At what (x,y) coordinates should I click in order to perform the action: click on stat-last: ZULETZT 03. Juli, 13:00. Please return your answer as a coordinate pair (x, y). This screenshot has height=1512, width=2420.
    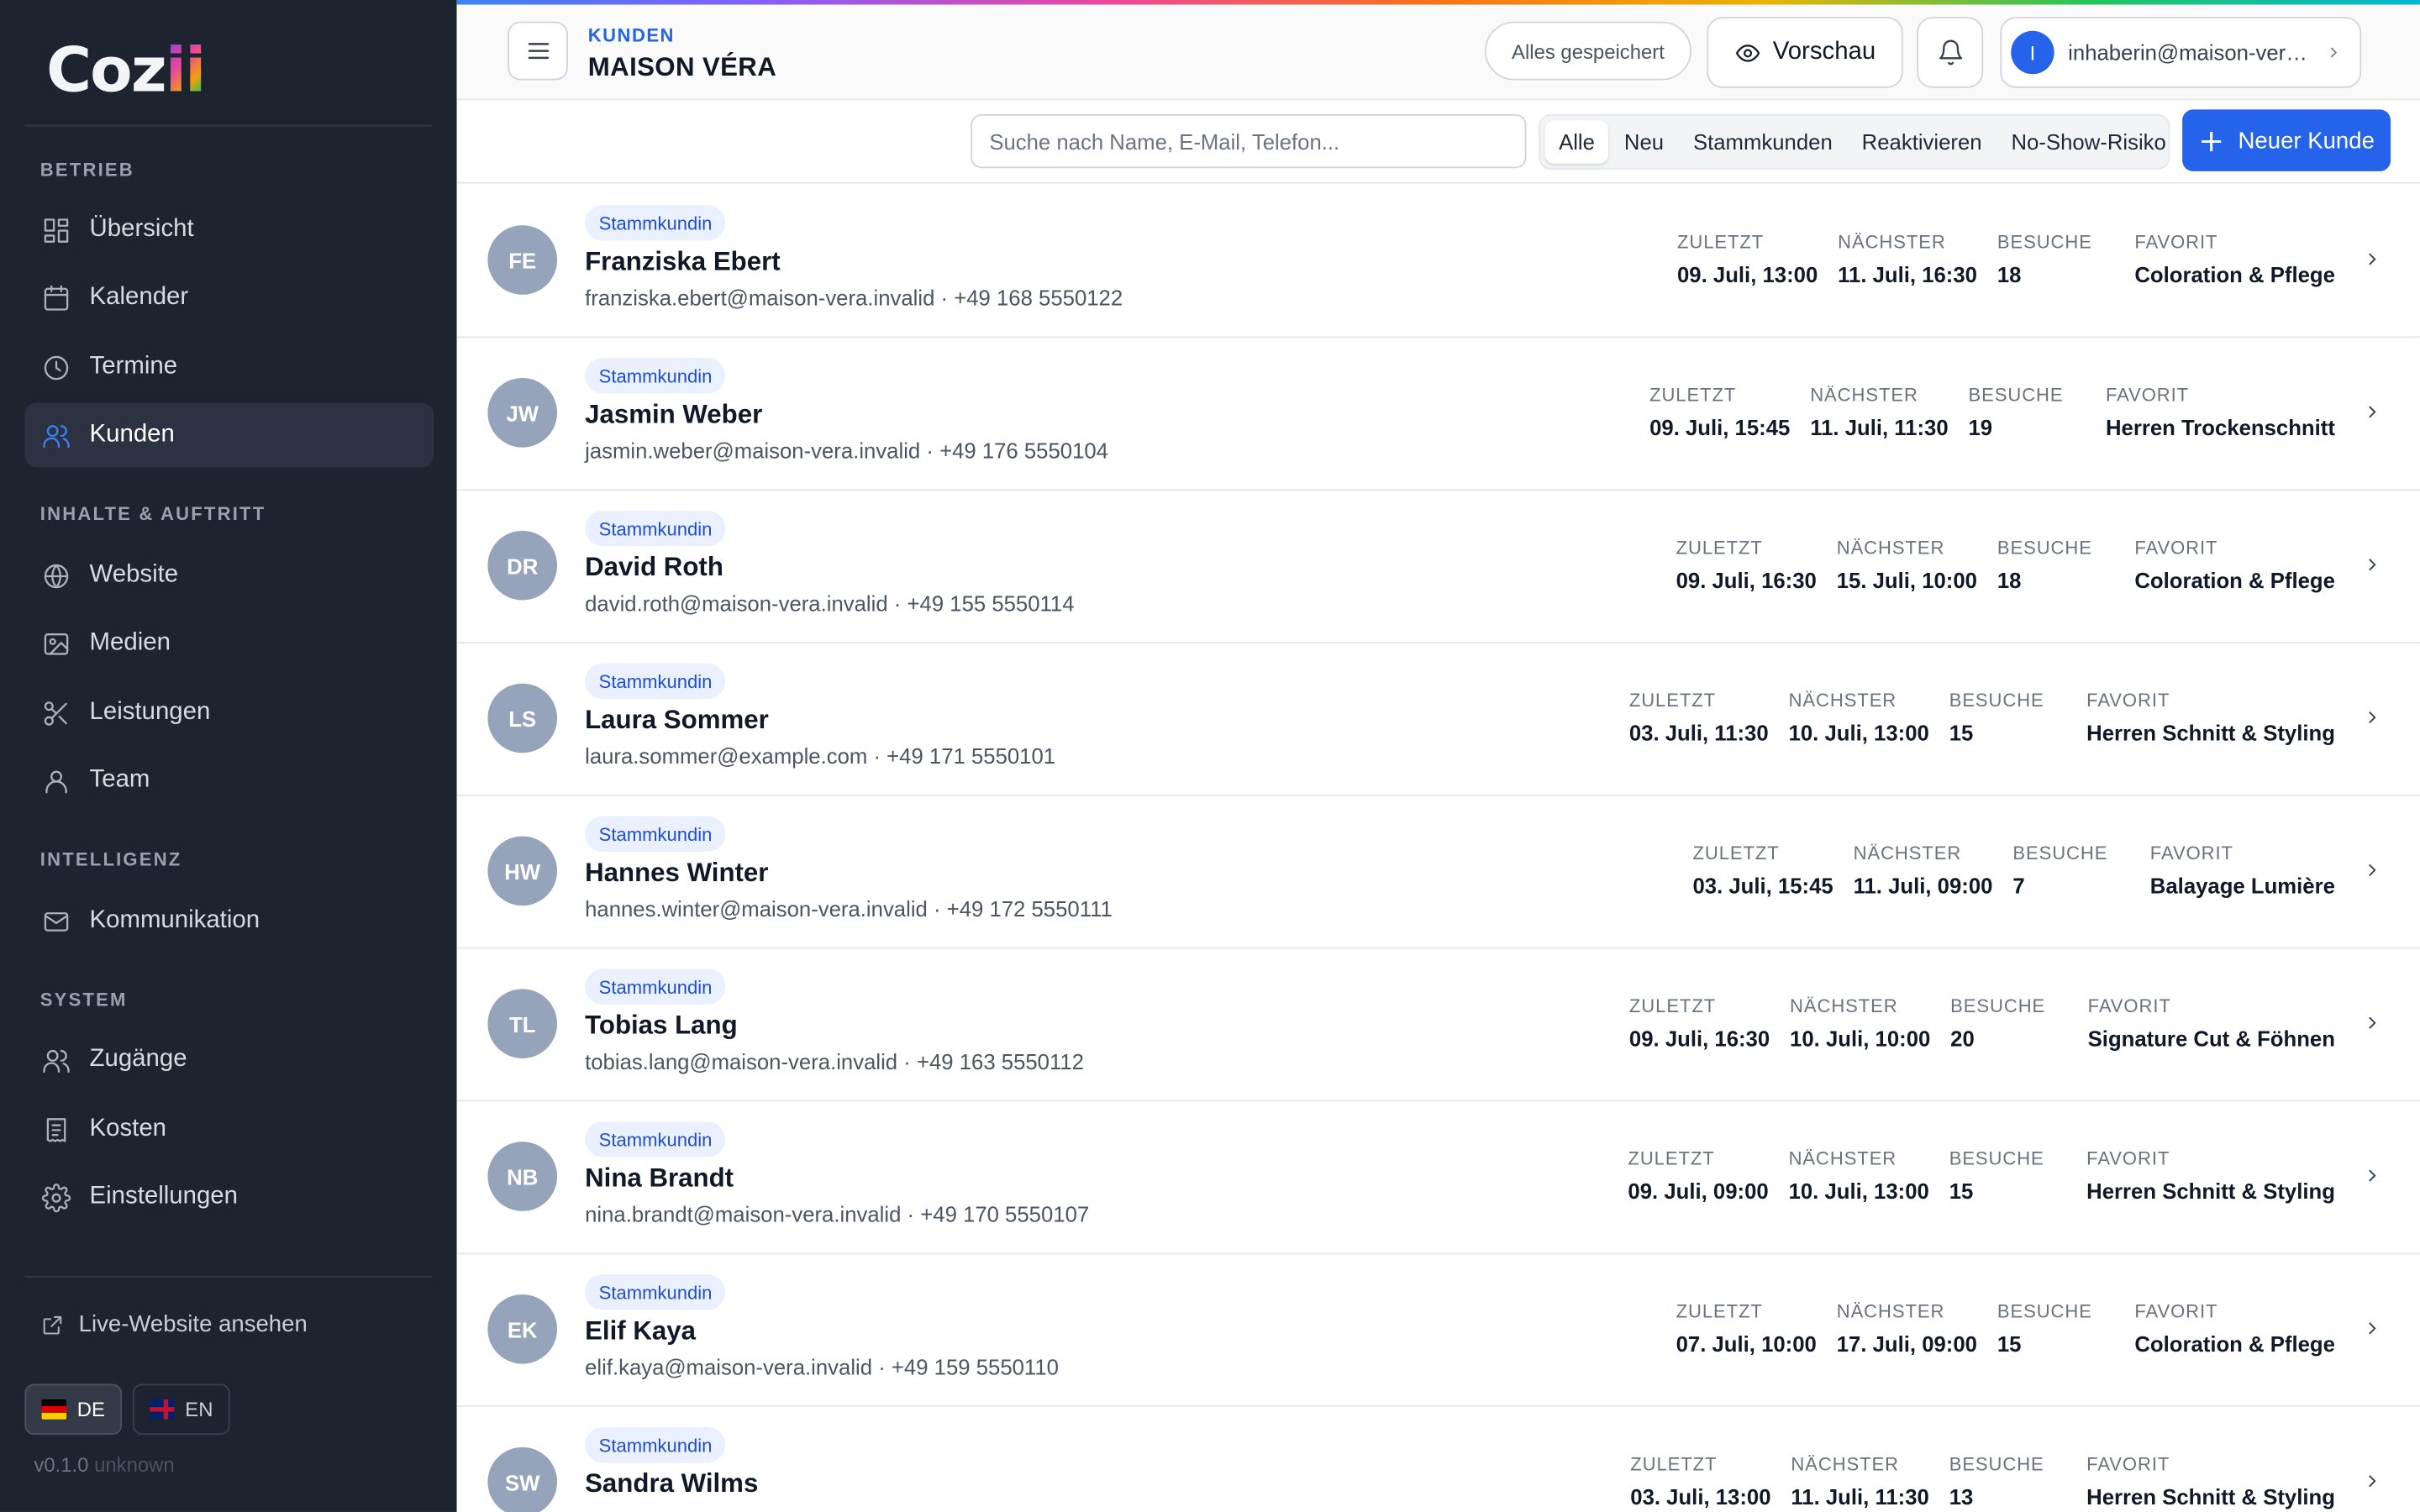
    Looking at the image, I should click on (1700, 1481).